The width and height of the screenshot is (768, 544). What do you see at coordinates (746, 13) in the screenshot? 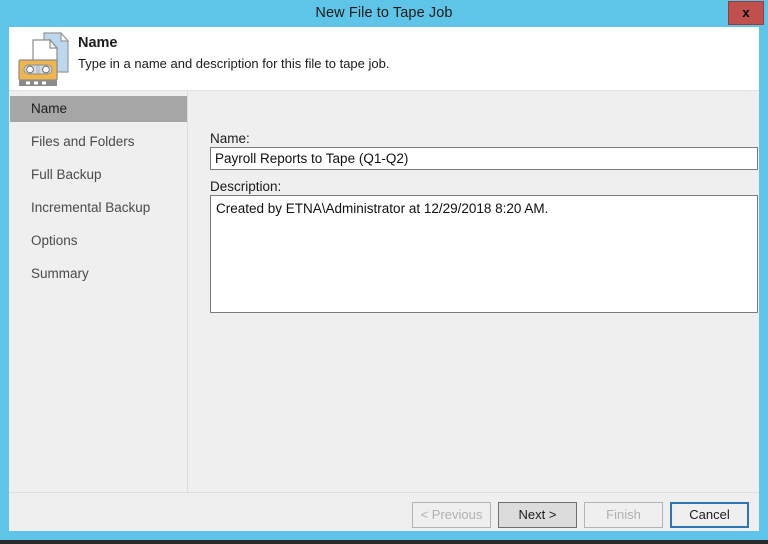
I see `close-button: x` at bounding box center [746, 13].